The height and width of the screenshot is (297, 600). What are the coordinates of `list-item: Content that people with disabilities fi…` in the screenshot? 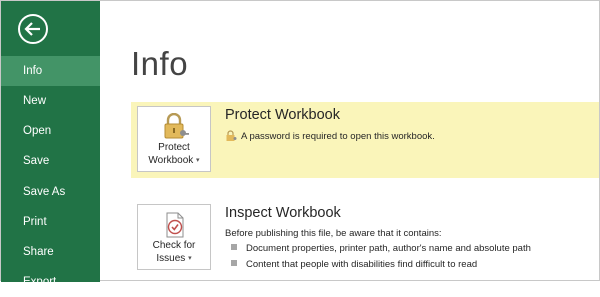 It's located at (354, 264).